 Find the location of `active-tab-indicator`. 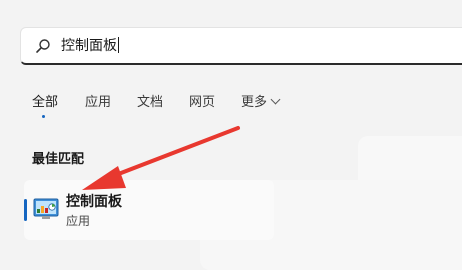

active-tab-indicator is located at coordinates (43, 116).